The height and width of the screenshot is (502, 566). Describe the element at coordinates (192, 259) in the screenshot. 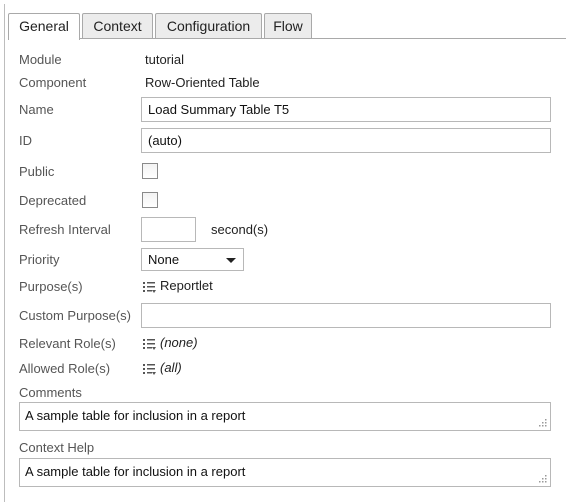

I see `priority-select: None` at that location.